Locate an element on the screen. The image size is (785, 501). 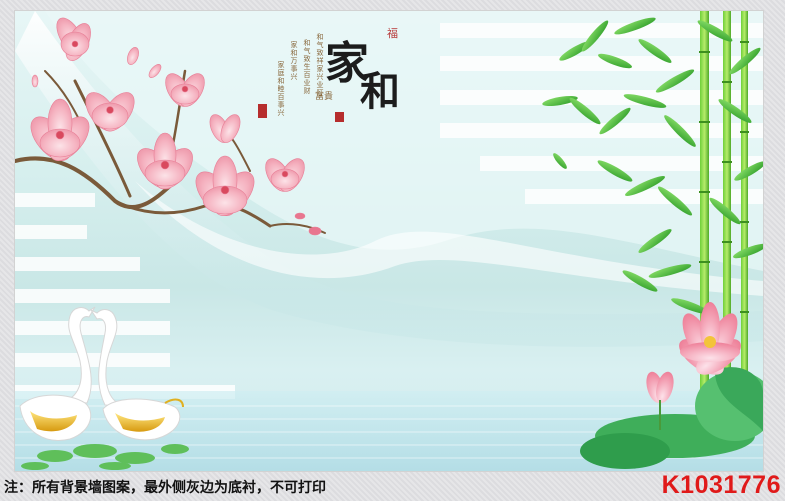
poem-line-2: 和气致生百业财 is located at coordinates (307, 67).